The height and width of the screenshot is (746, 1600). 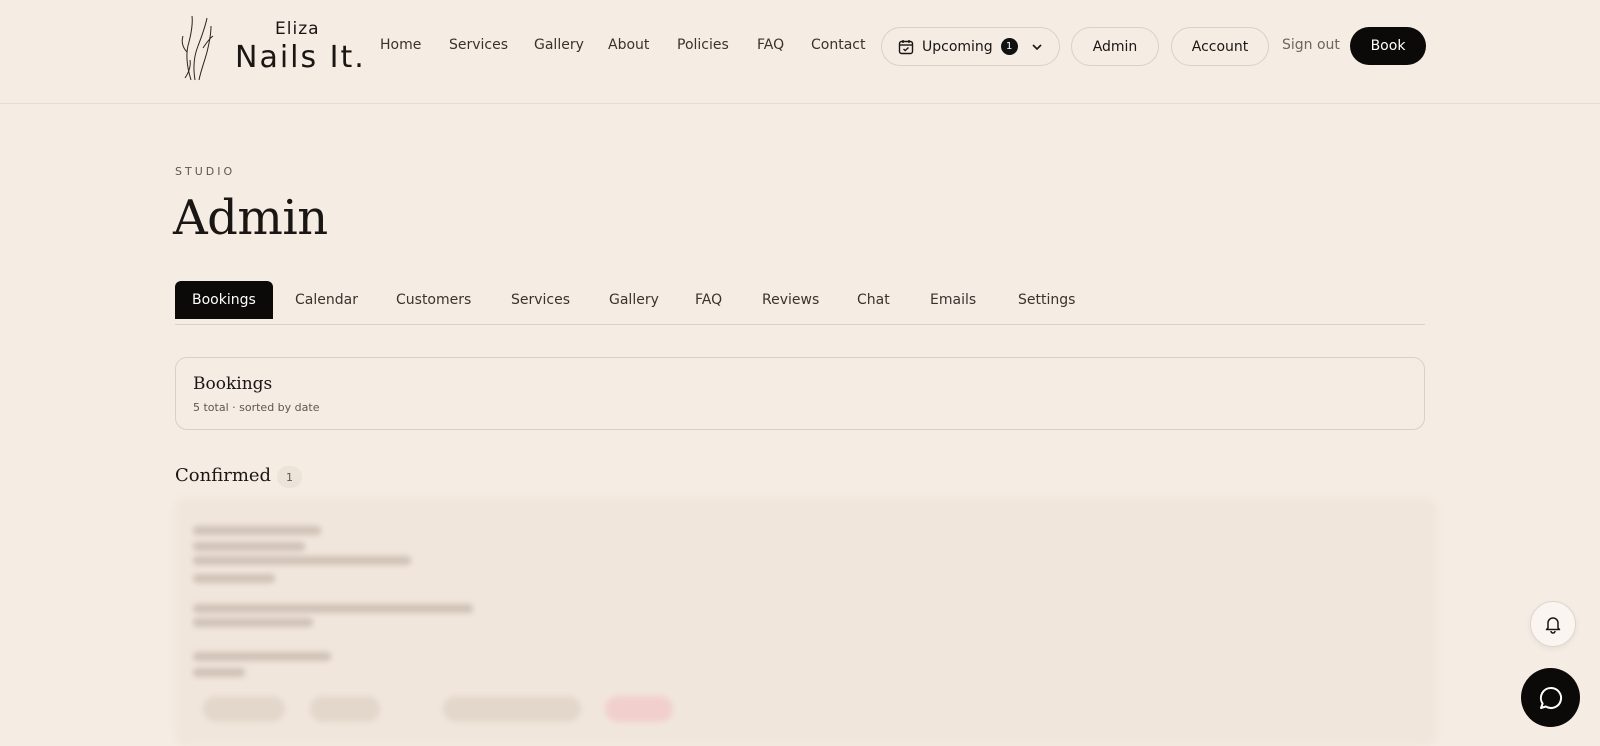 I want to click on page-eyebrow: STUDIO, so click(x=205, y=171).